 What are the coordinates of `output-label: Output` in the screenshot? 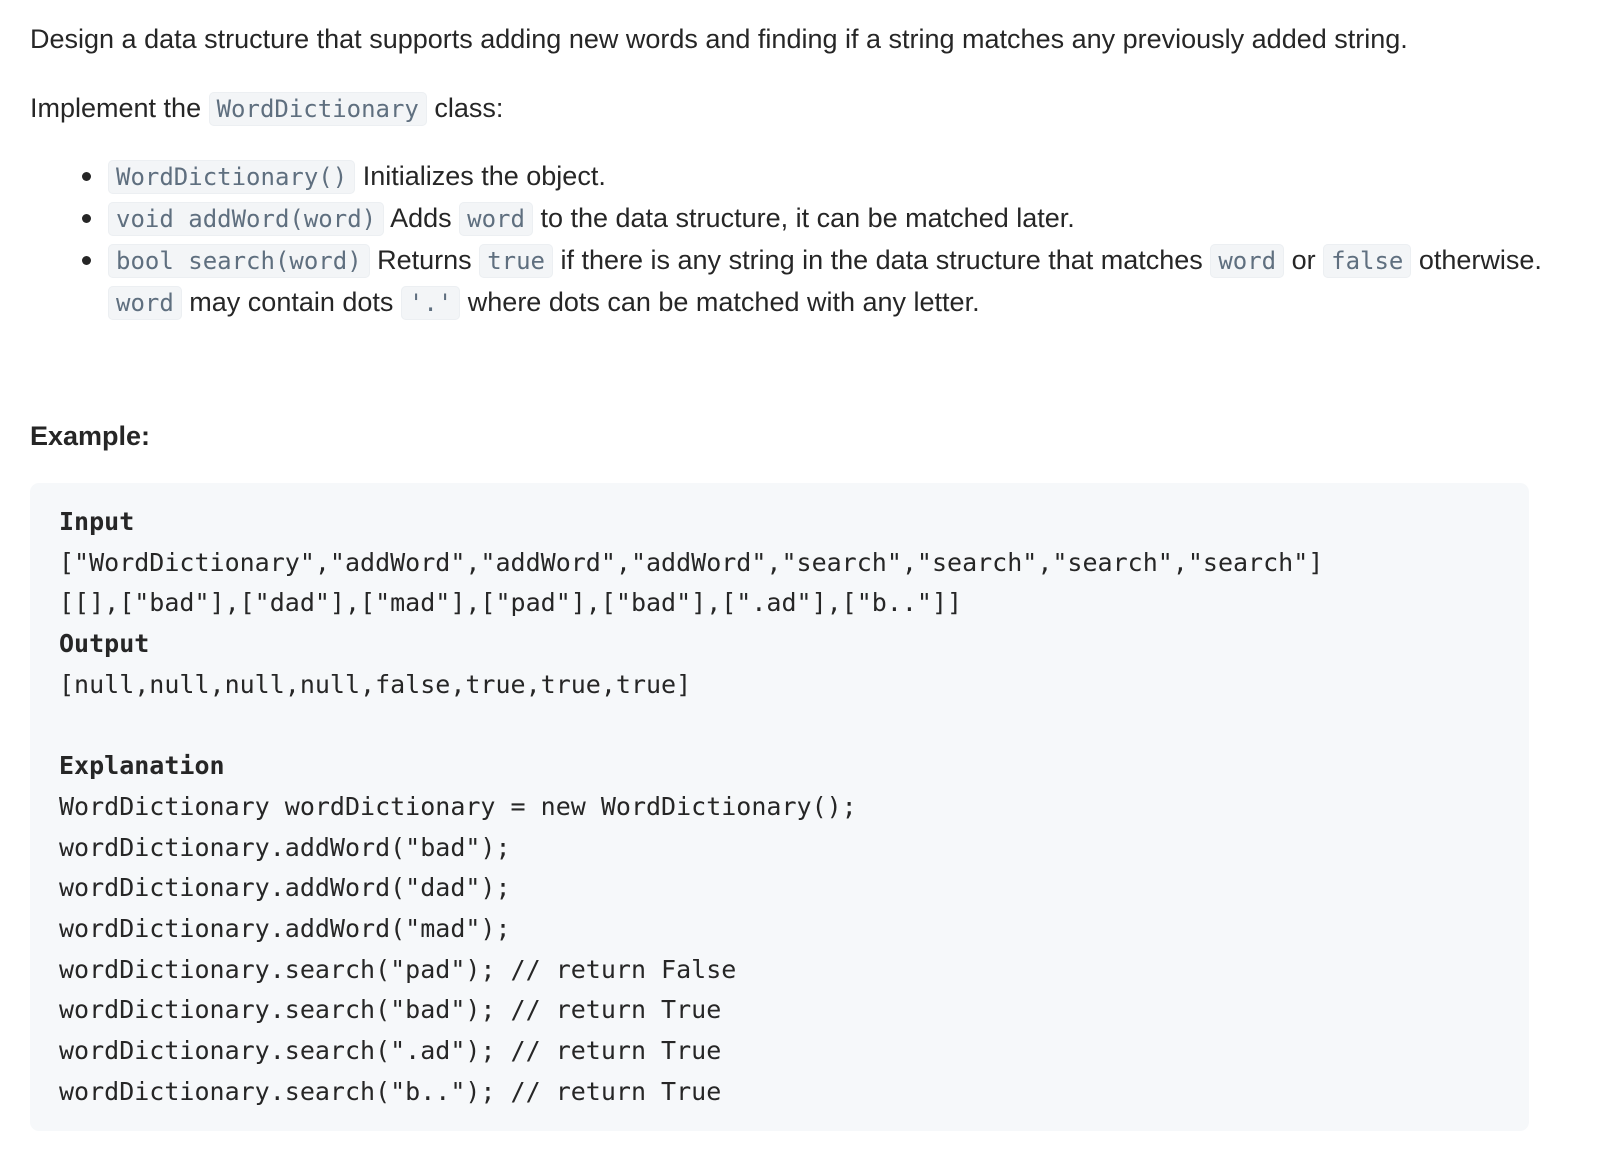 It's located at (104, 644).